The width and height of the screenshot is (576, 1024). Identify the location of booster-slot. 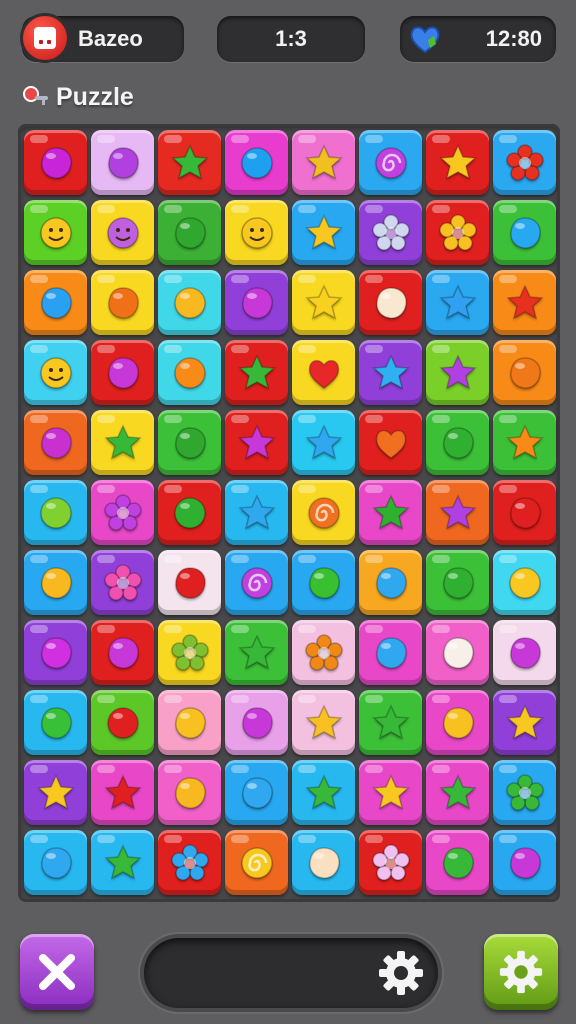
(291, 973).